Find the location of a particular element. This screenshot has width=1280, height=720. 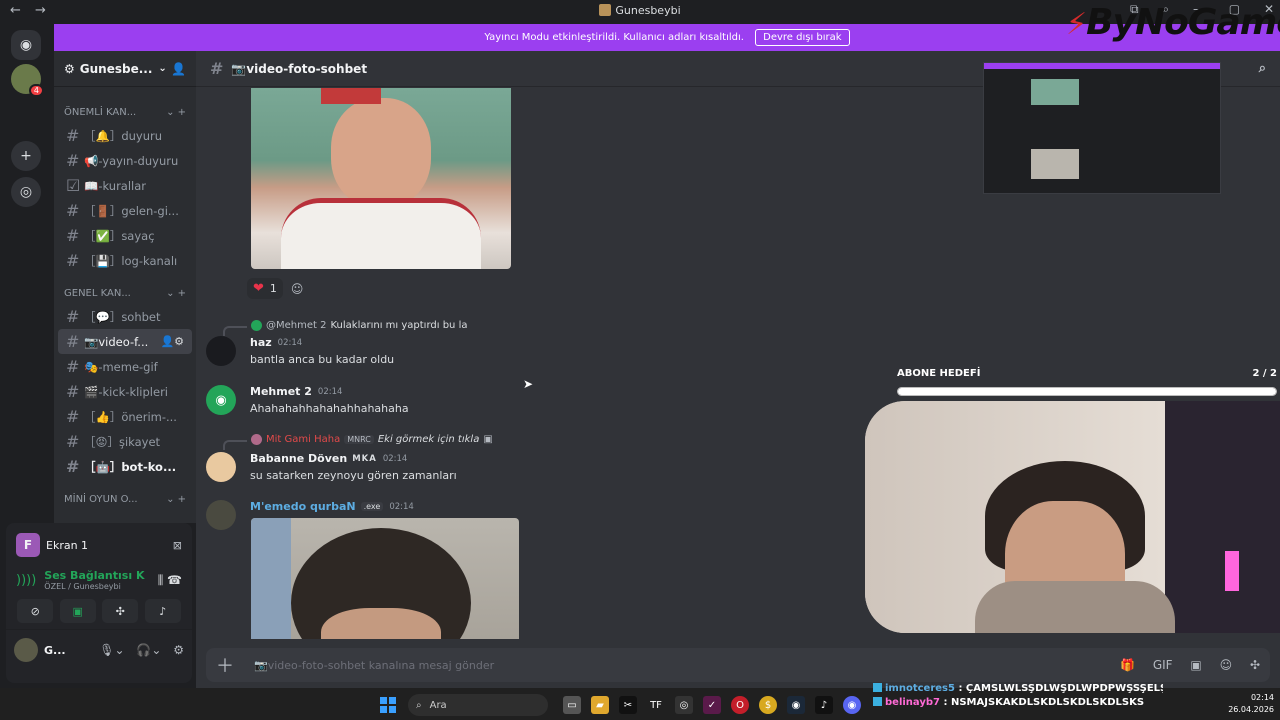

headphones-icon: 🎧⌄ is located at coordinates (148, 650).